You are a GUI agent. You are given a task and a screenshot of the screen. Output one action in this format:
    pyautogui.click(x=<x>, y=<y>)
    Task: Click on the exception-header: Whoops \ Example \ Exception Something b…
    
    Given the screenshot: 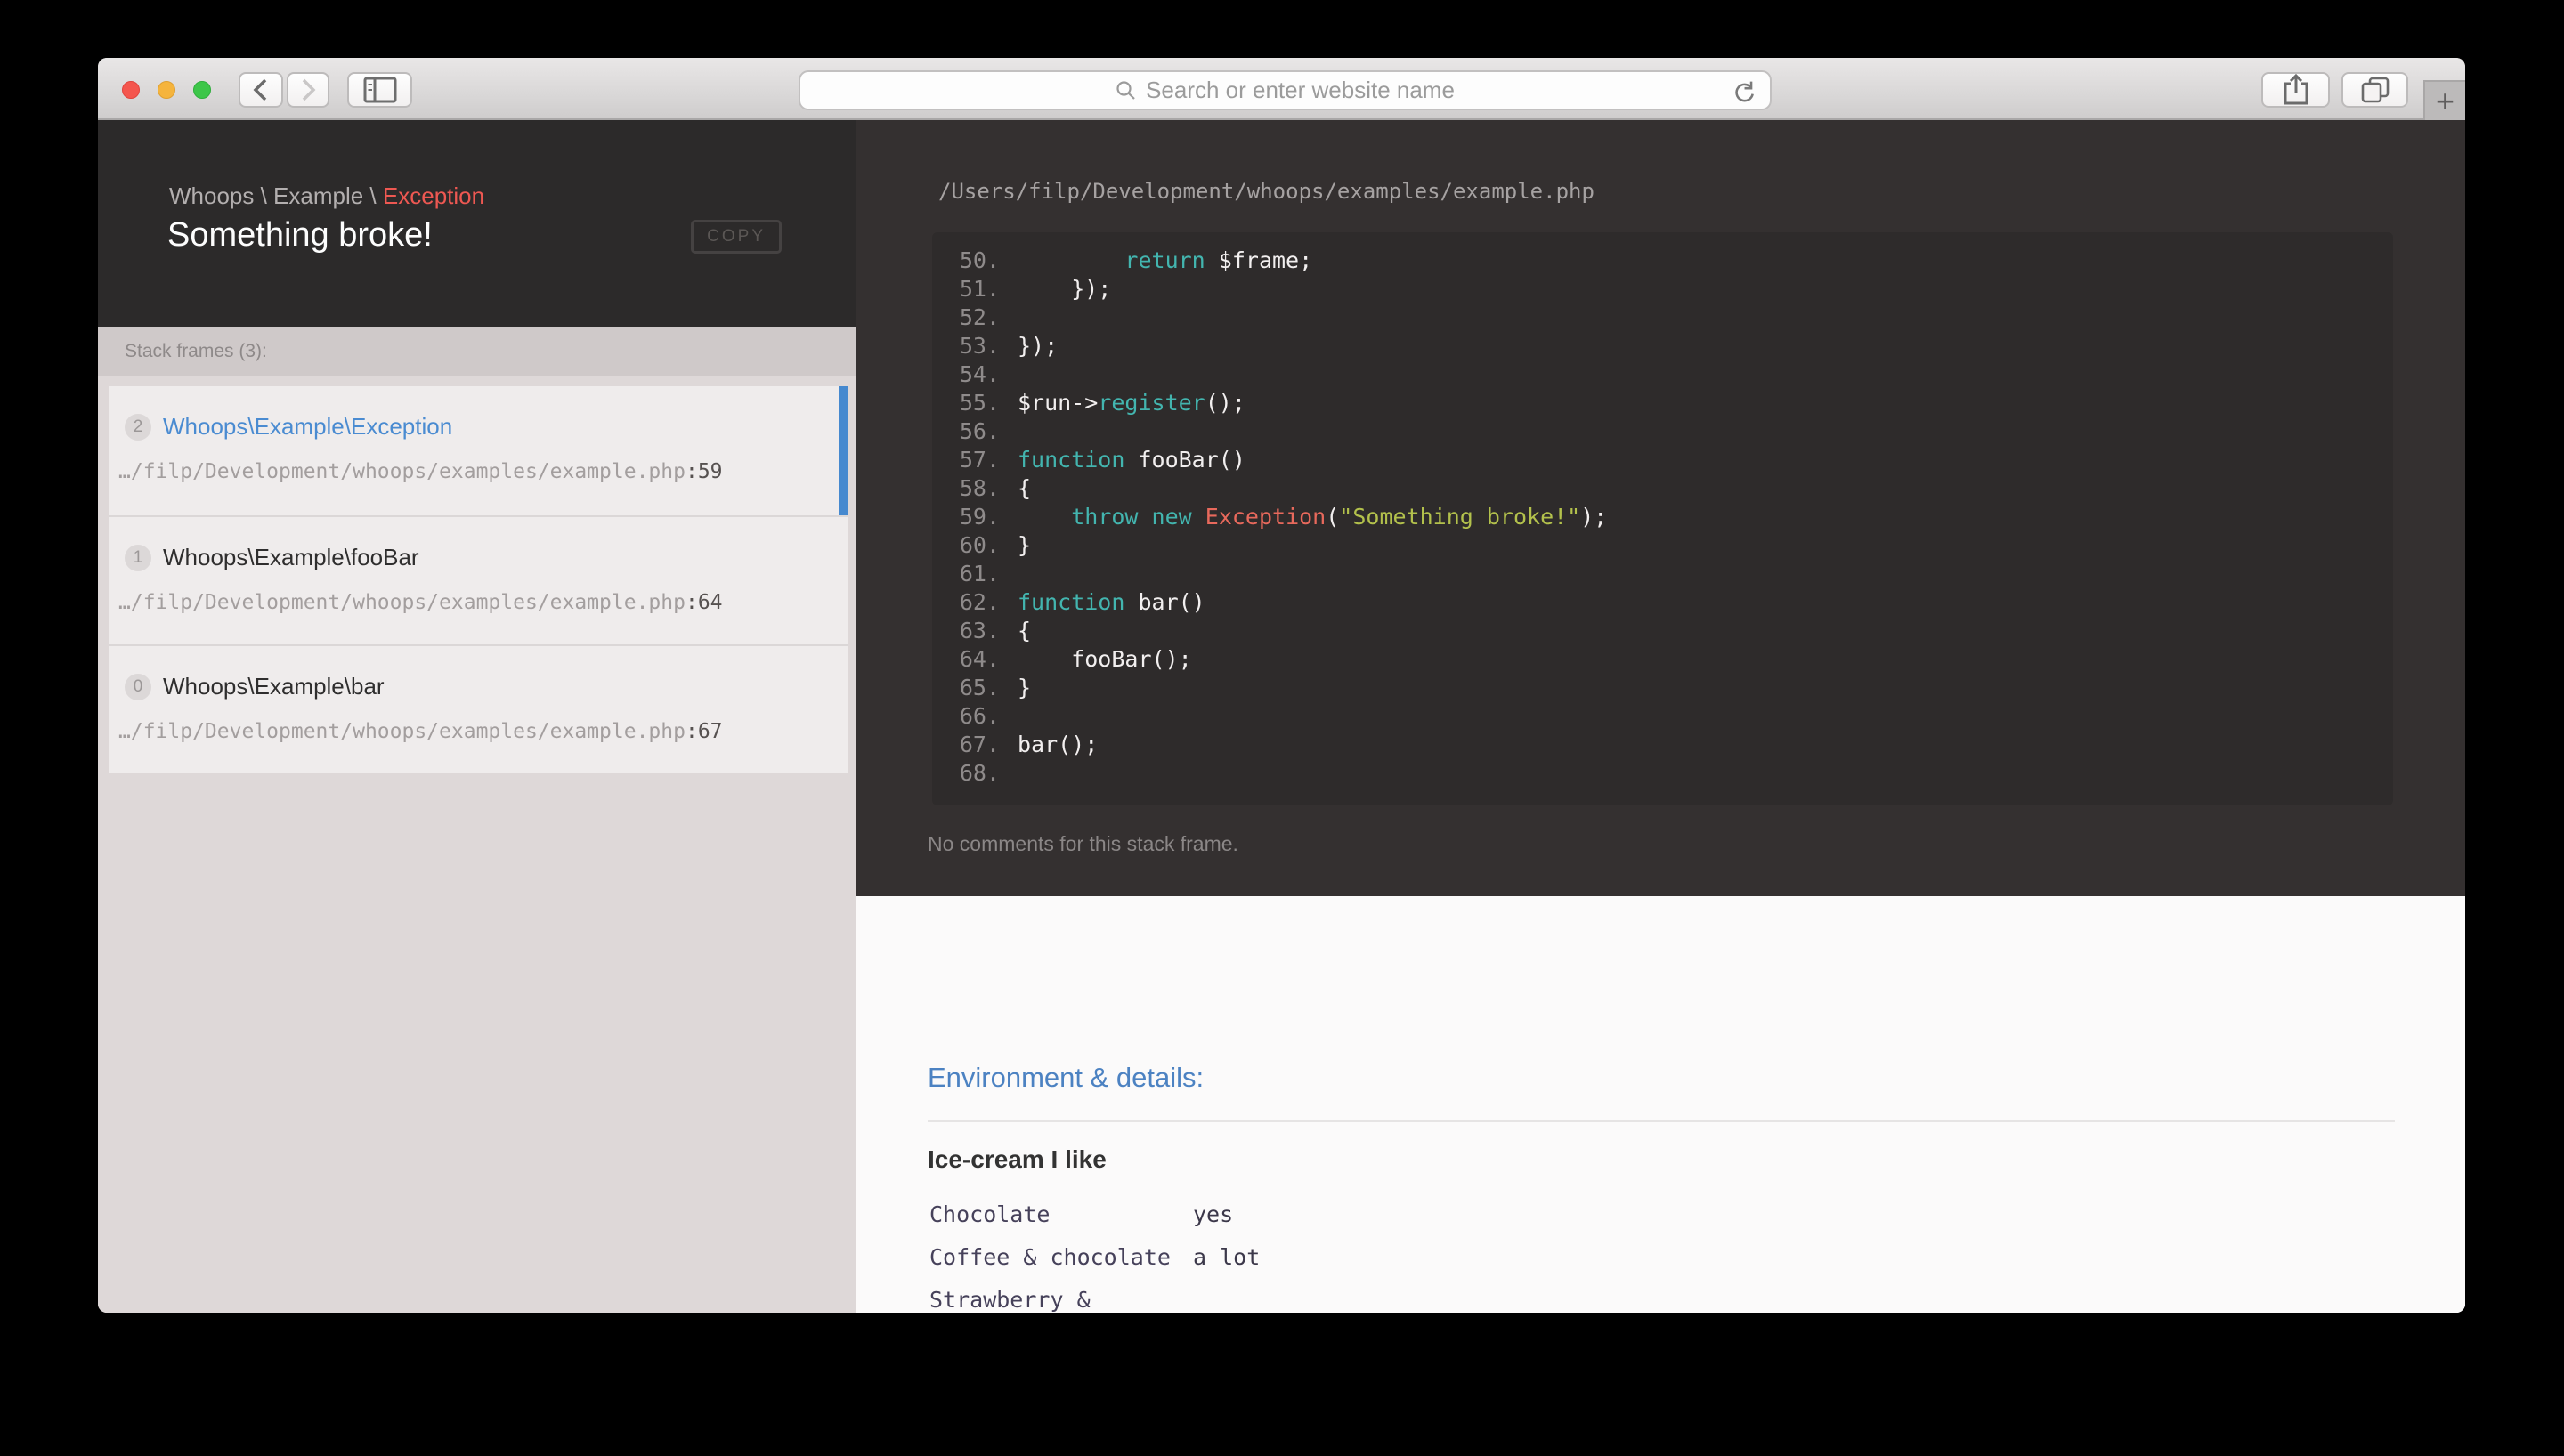 What is the action you would take?
    pyautogui.click(x=477, y=223)
    